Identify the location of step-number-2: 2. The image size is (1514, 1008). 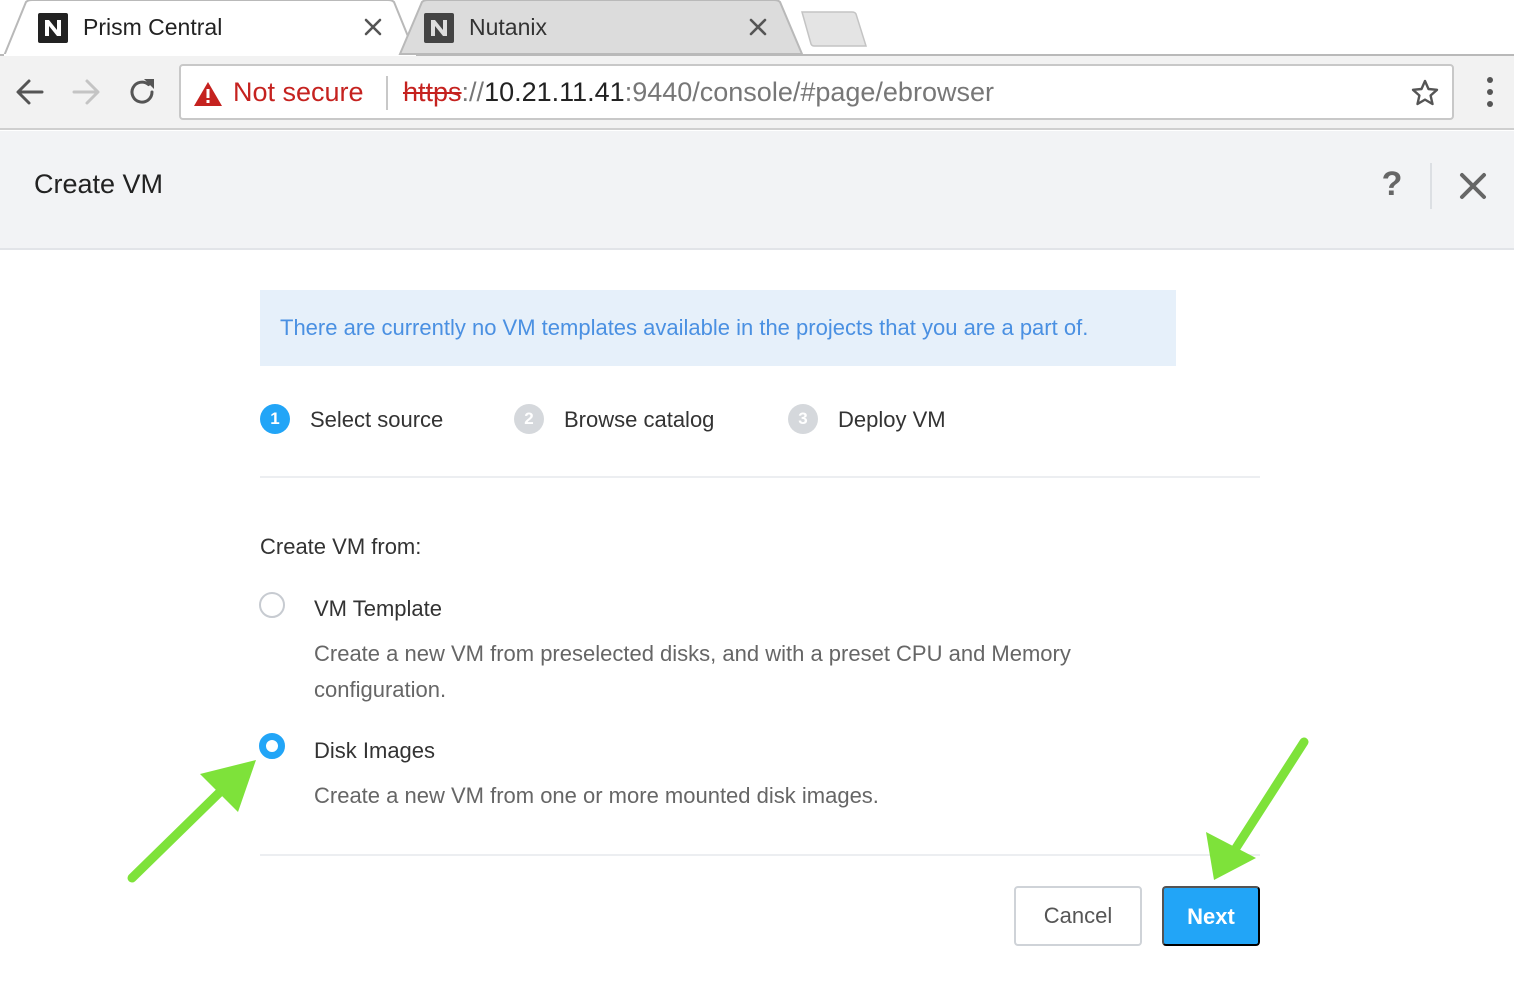
(529, 419).